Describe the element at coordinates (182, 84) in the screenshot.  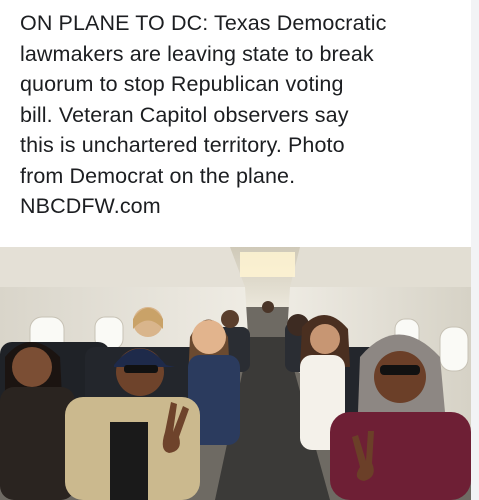
I see `post-text-line: quorum to stop Republican voting` at that location.